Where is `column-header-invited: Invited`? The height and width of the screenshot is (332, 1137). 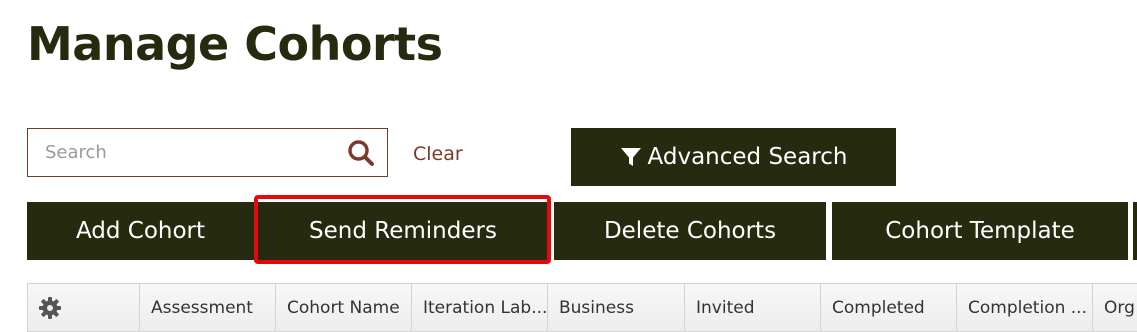 column-header-invited: Invited is located at coordinates (753, 307).